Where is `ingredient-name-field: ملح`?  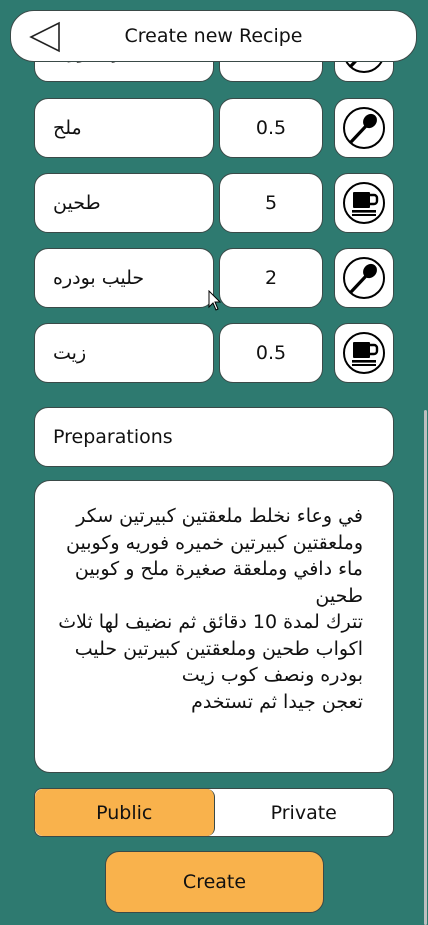
ingredient-name-field: ملح is located at coordinates (124, 128).